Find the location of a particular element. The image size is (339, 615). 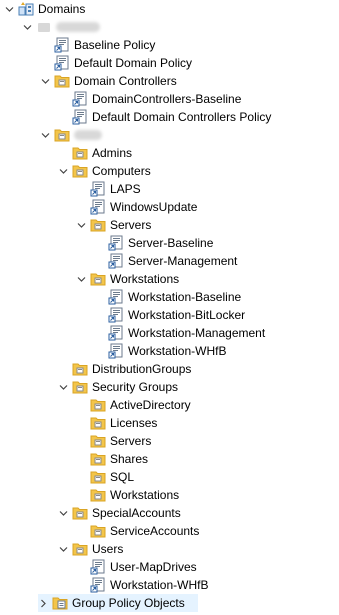

tree-node-ou-workstations-groups: Workstations is located at coordinates (134, 495).